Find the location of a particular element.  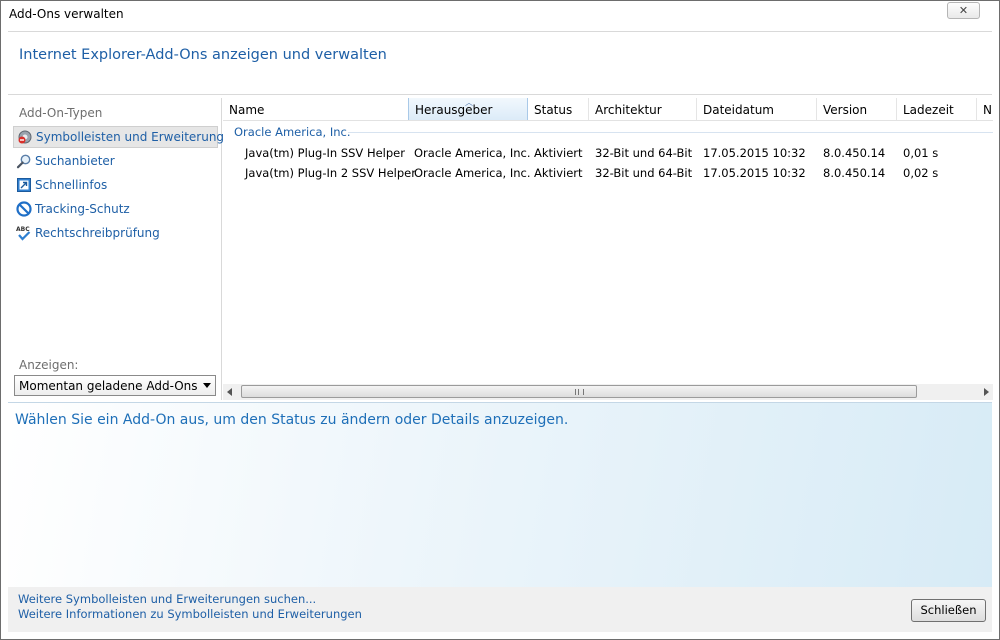

header-divider is located at coordinates (608, 120).